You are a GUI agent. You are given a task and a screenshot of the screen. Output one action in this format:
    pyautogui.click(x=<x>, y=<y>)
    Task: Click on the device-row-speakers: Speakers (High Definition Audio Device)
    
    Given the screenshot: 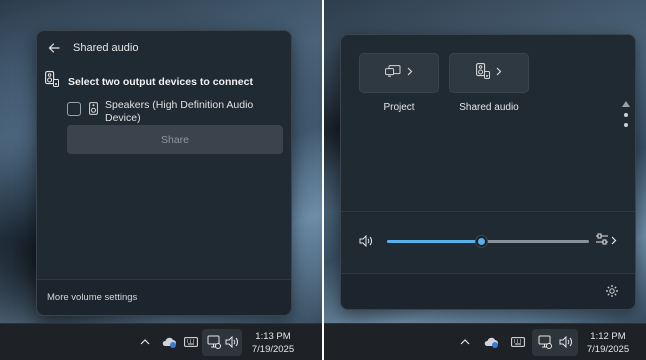 What is the action you would take?
    pyautogui.click(x=177, y=112)
    